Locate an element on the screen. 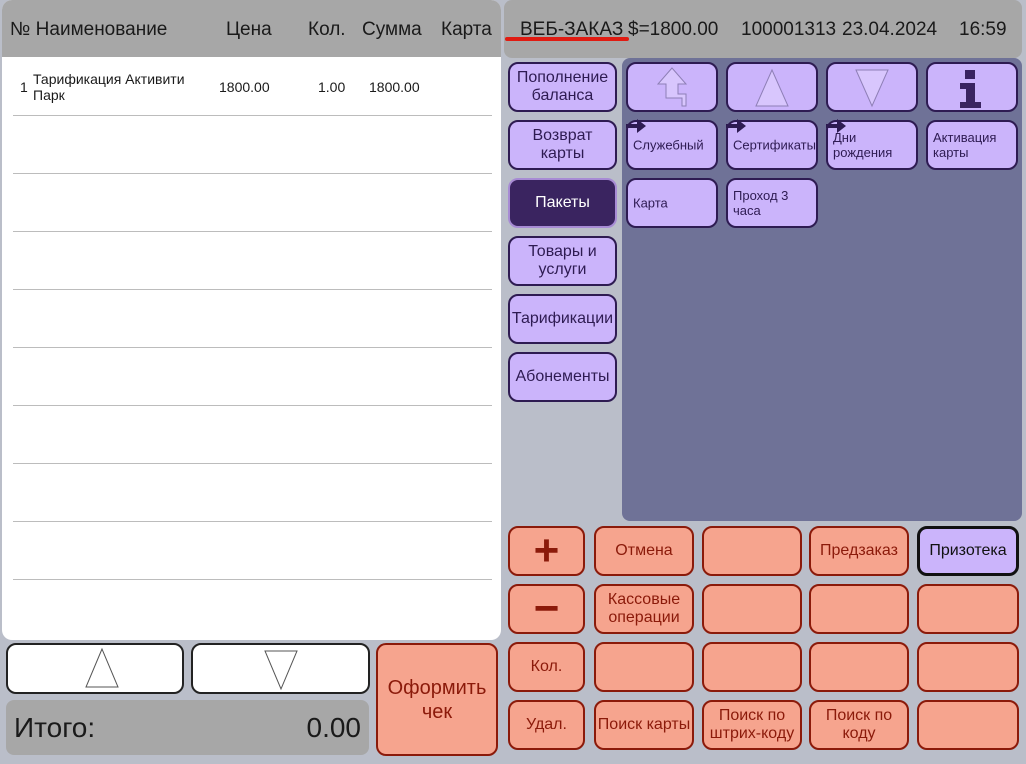  info-button is located at coordinates (972, 87).